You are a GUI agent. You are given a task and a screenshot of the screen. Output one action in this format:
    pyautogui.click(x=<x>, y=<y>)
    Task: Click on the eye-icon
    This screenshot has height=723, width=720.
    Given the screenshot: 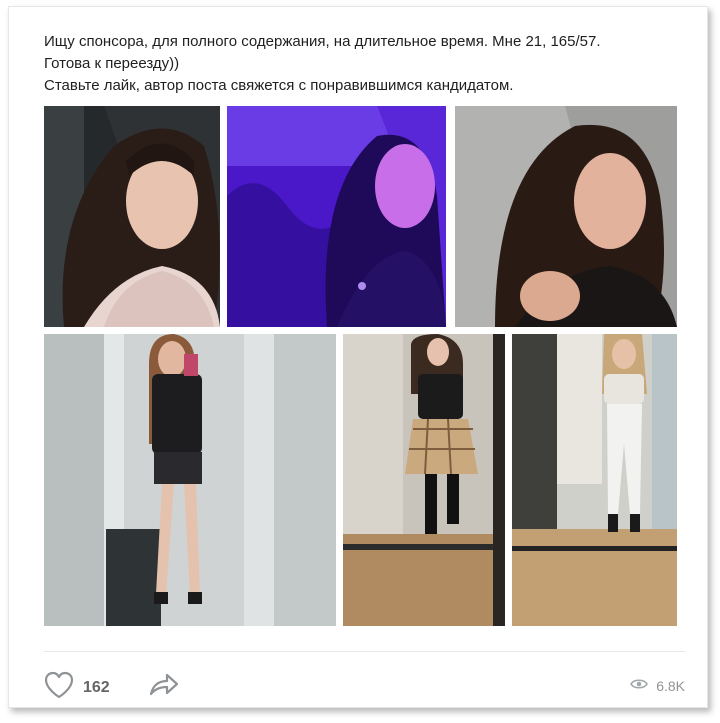 What is the action you would take?
    pyautogui.click(x=643, y=686)
    